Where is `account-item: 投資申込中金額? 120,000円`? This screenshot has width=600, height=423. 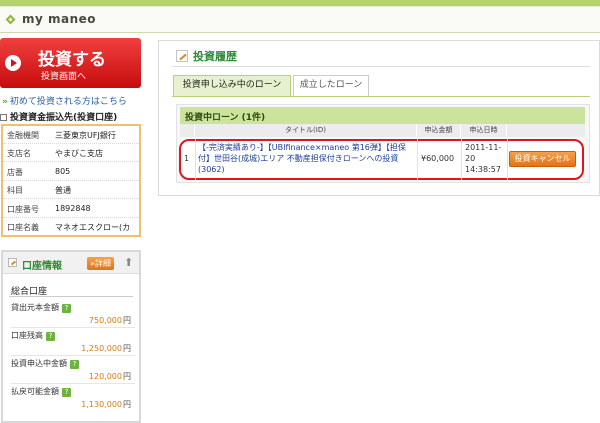 account-item: 投資申込中金額? 120,000円 is located at coordinates (73, 371).